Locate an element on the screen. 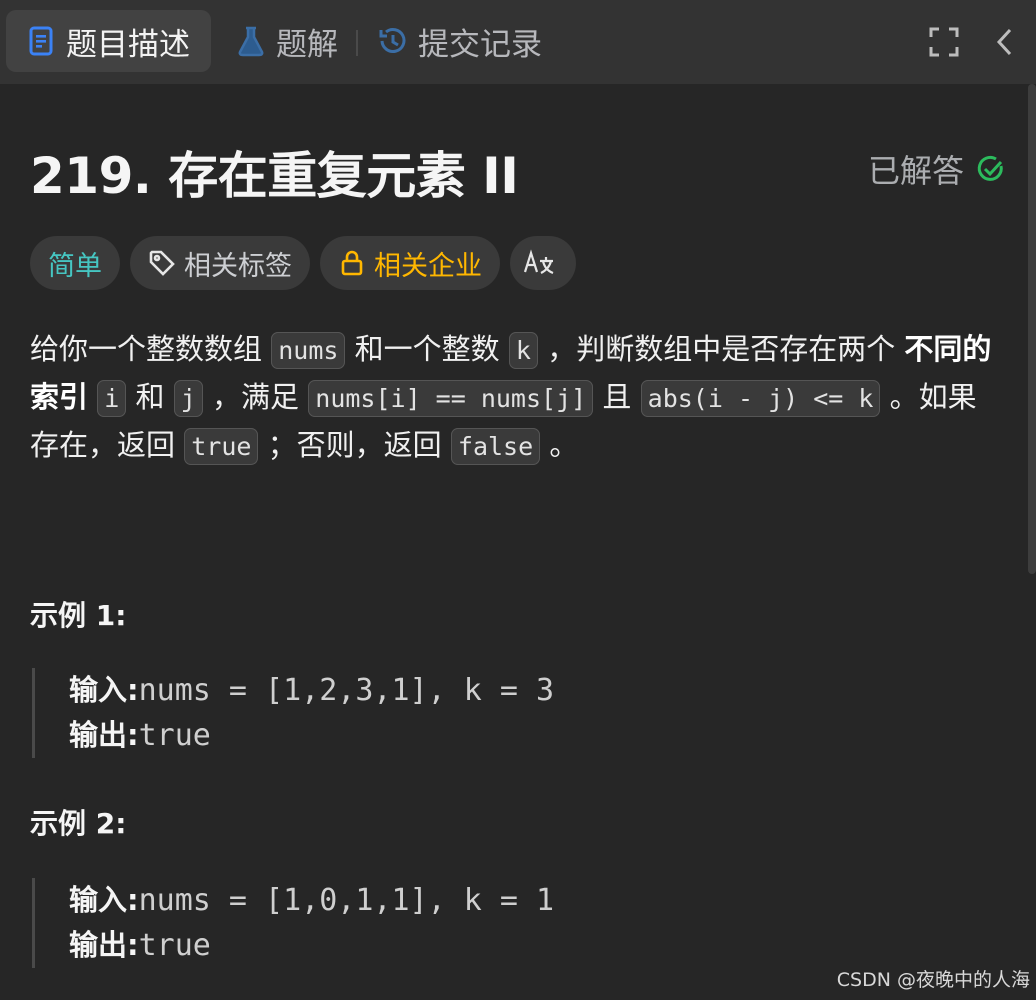  desc-text: 且 is located at coordinates (617, 397).